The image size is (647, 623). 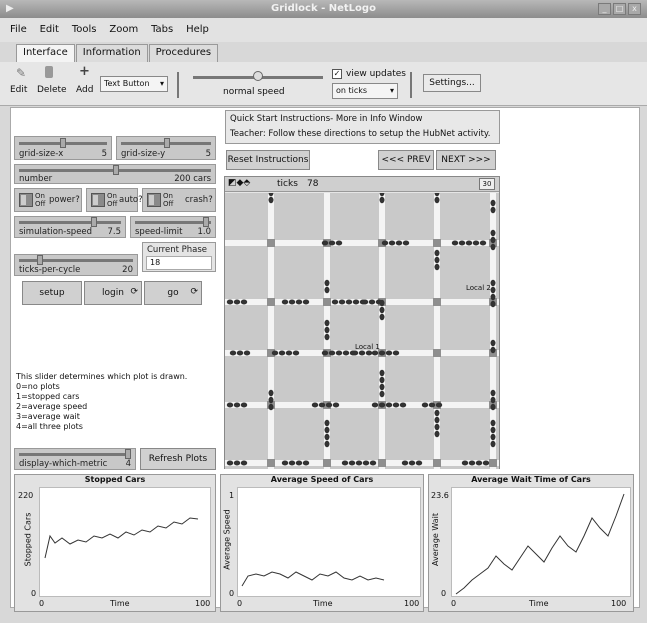 What do you see at coordinates (52, 293) in the screenshot?
I see `setup-button: setup` at bounding box center [52, 293].